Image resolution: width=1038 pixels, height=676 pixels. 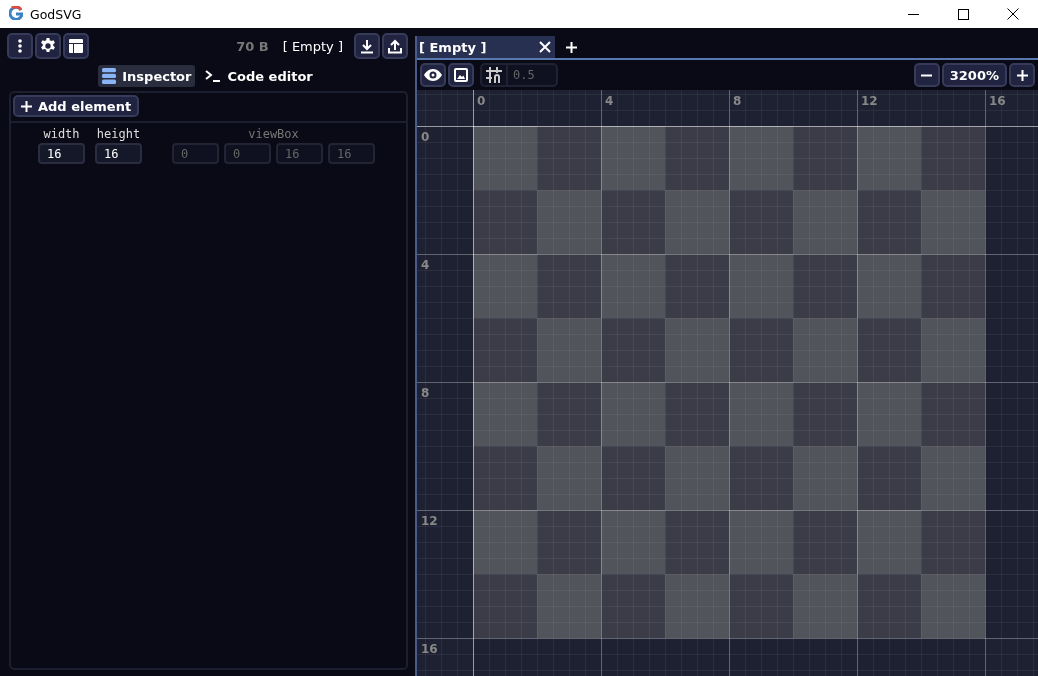 What do you see at coordinates (213, 76) in the screenshot?
I see `terminal-icon` at bounding box center [213, 76].